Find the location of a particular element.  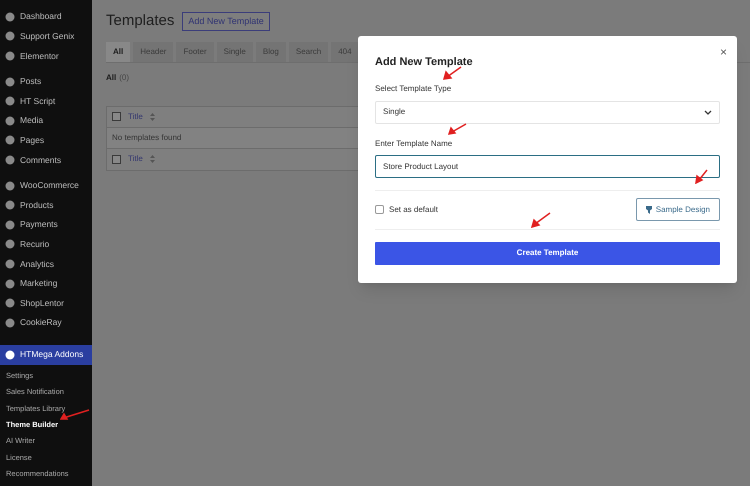

modal-title: Add New Template is located at coordinates (424, 62).